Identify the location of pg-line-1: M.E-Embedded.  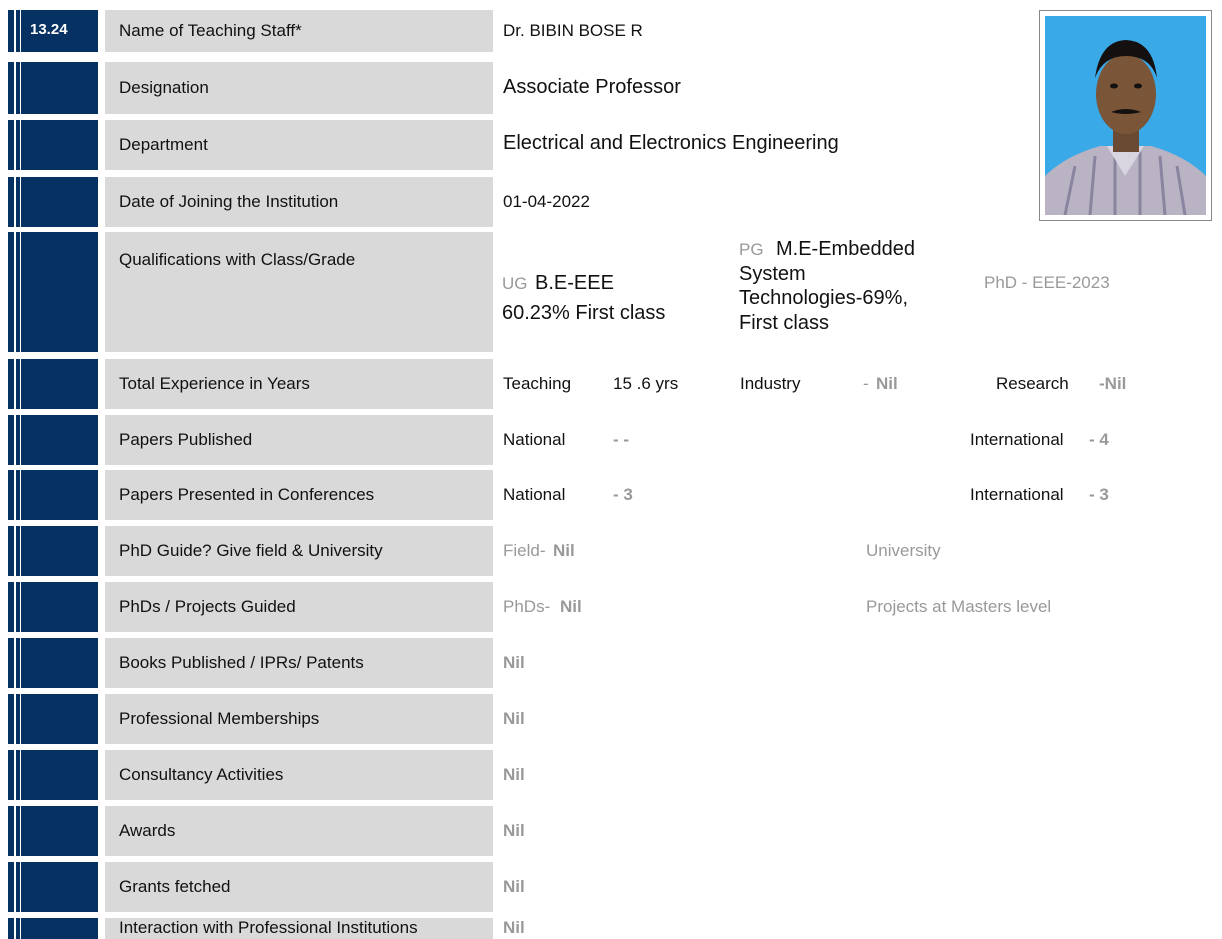
(845, 249).